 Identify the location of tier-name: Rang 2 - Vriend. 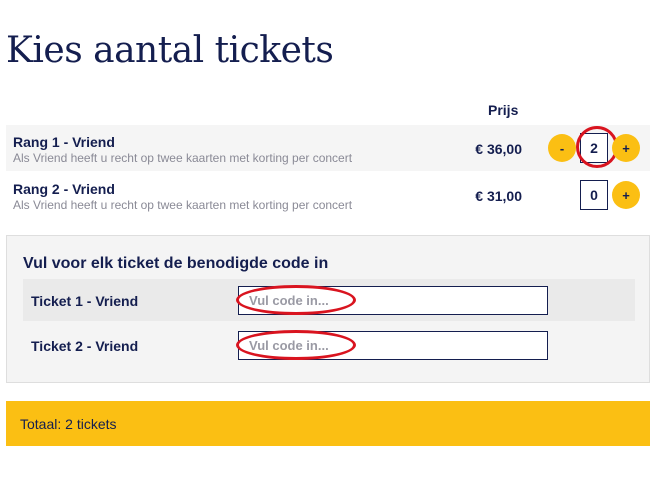
(64, 189).